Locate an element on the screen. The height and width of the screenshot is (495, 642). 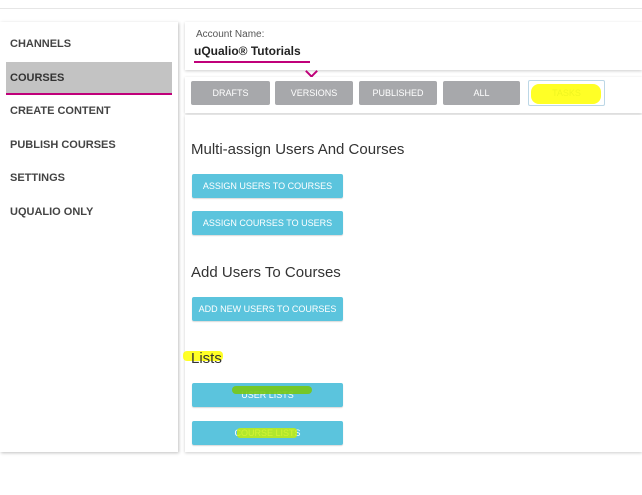
chevron-down-icon is located at coordinates (311, 71).